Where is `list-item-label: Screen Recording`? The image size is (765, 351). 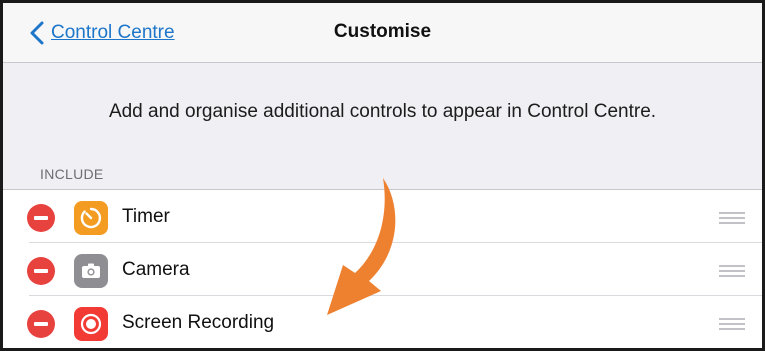
list-item-label: Screen Recording is located at coordinates (198, 322).